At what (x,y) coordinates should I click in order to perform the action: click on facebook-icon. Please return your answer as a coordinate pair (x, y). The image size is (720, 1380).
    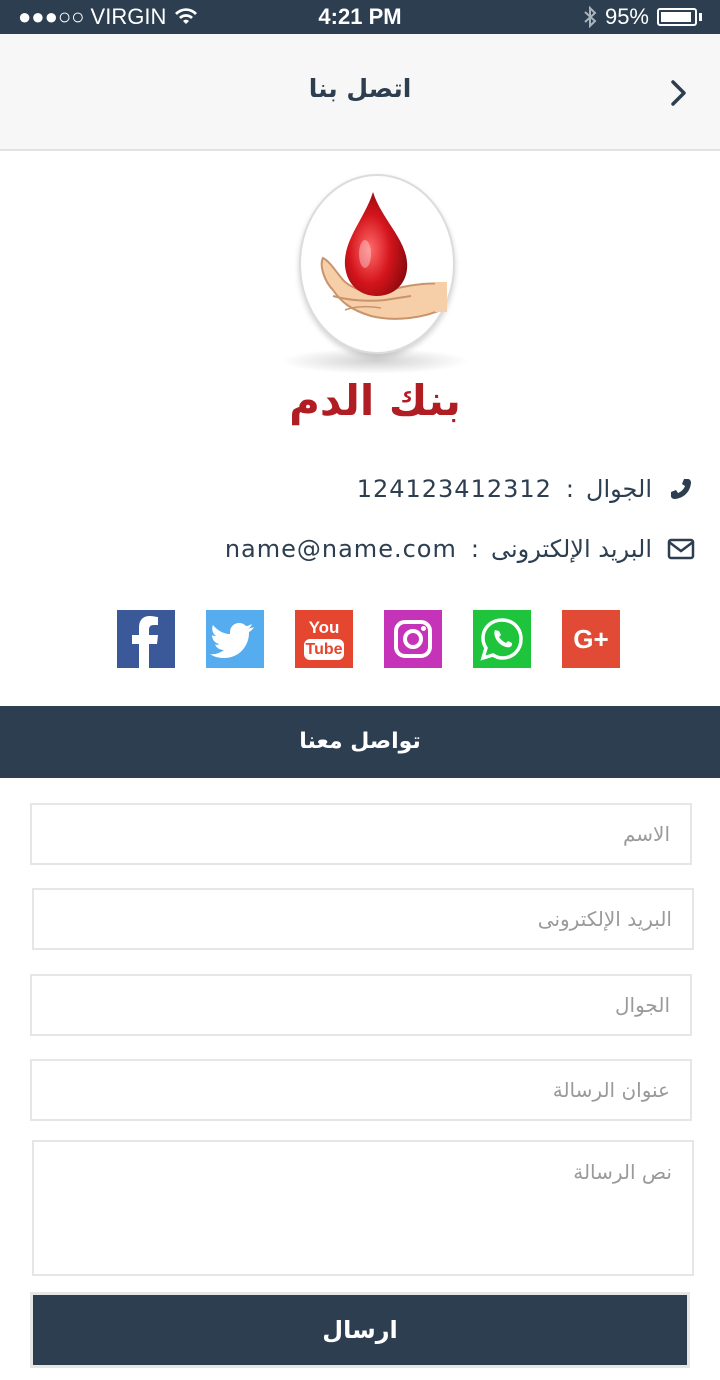
    Looking at the image, I should click on (146, 639).